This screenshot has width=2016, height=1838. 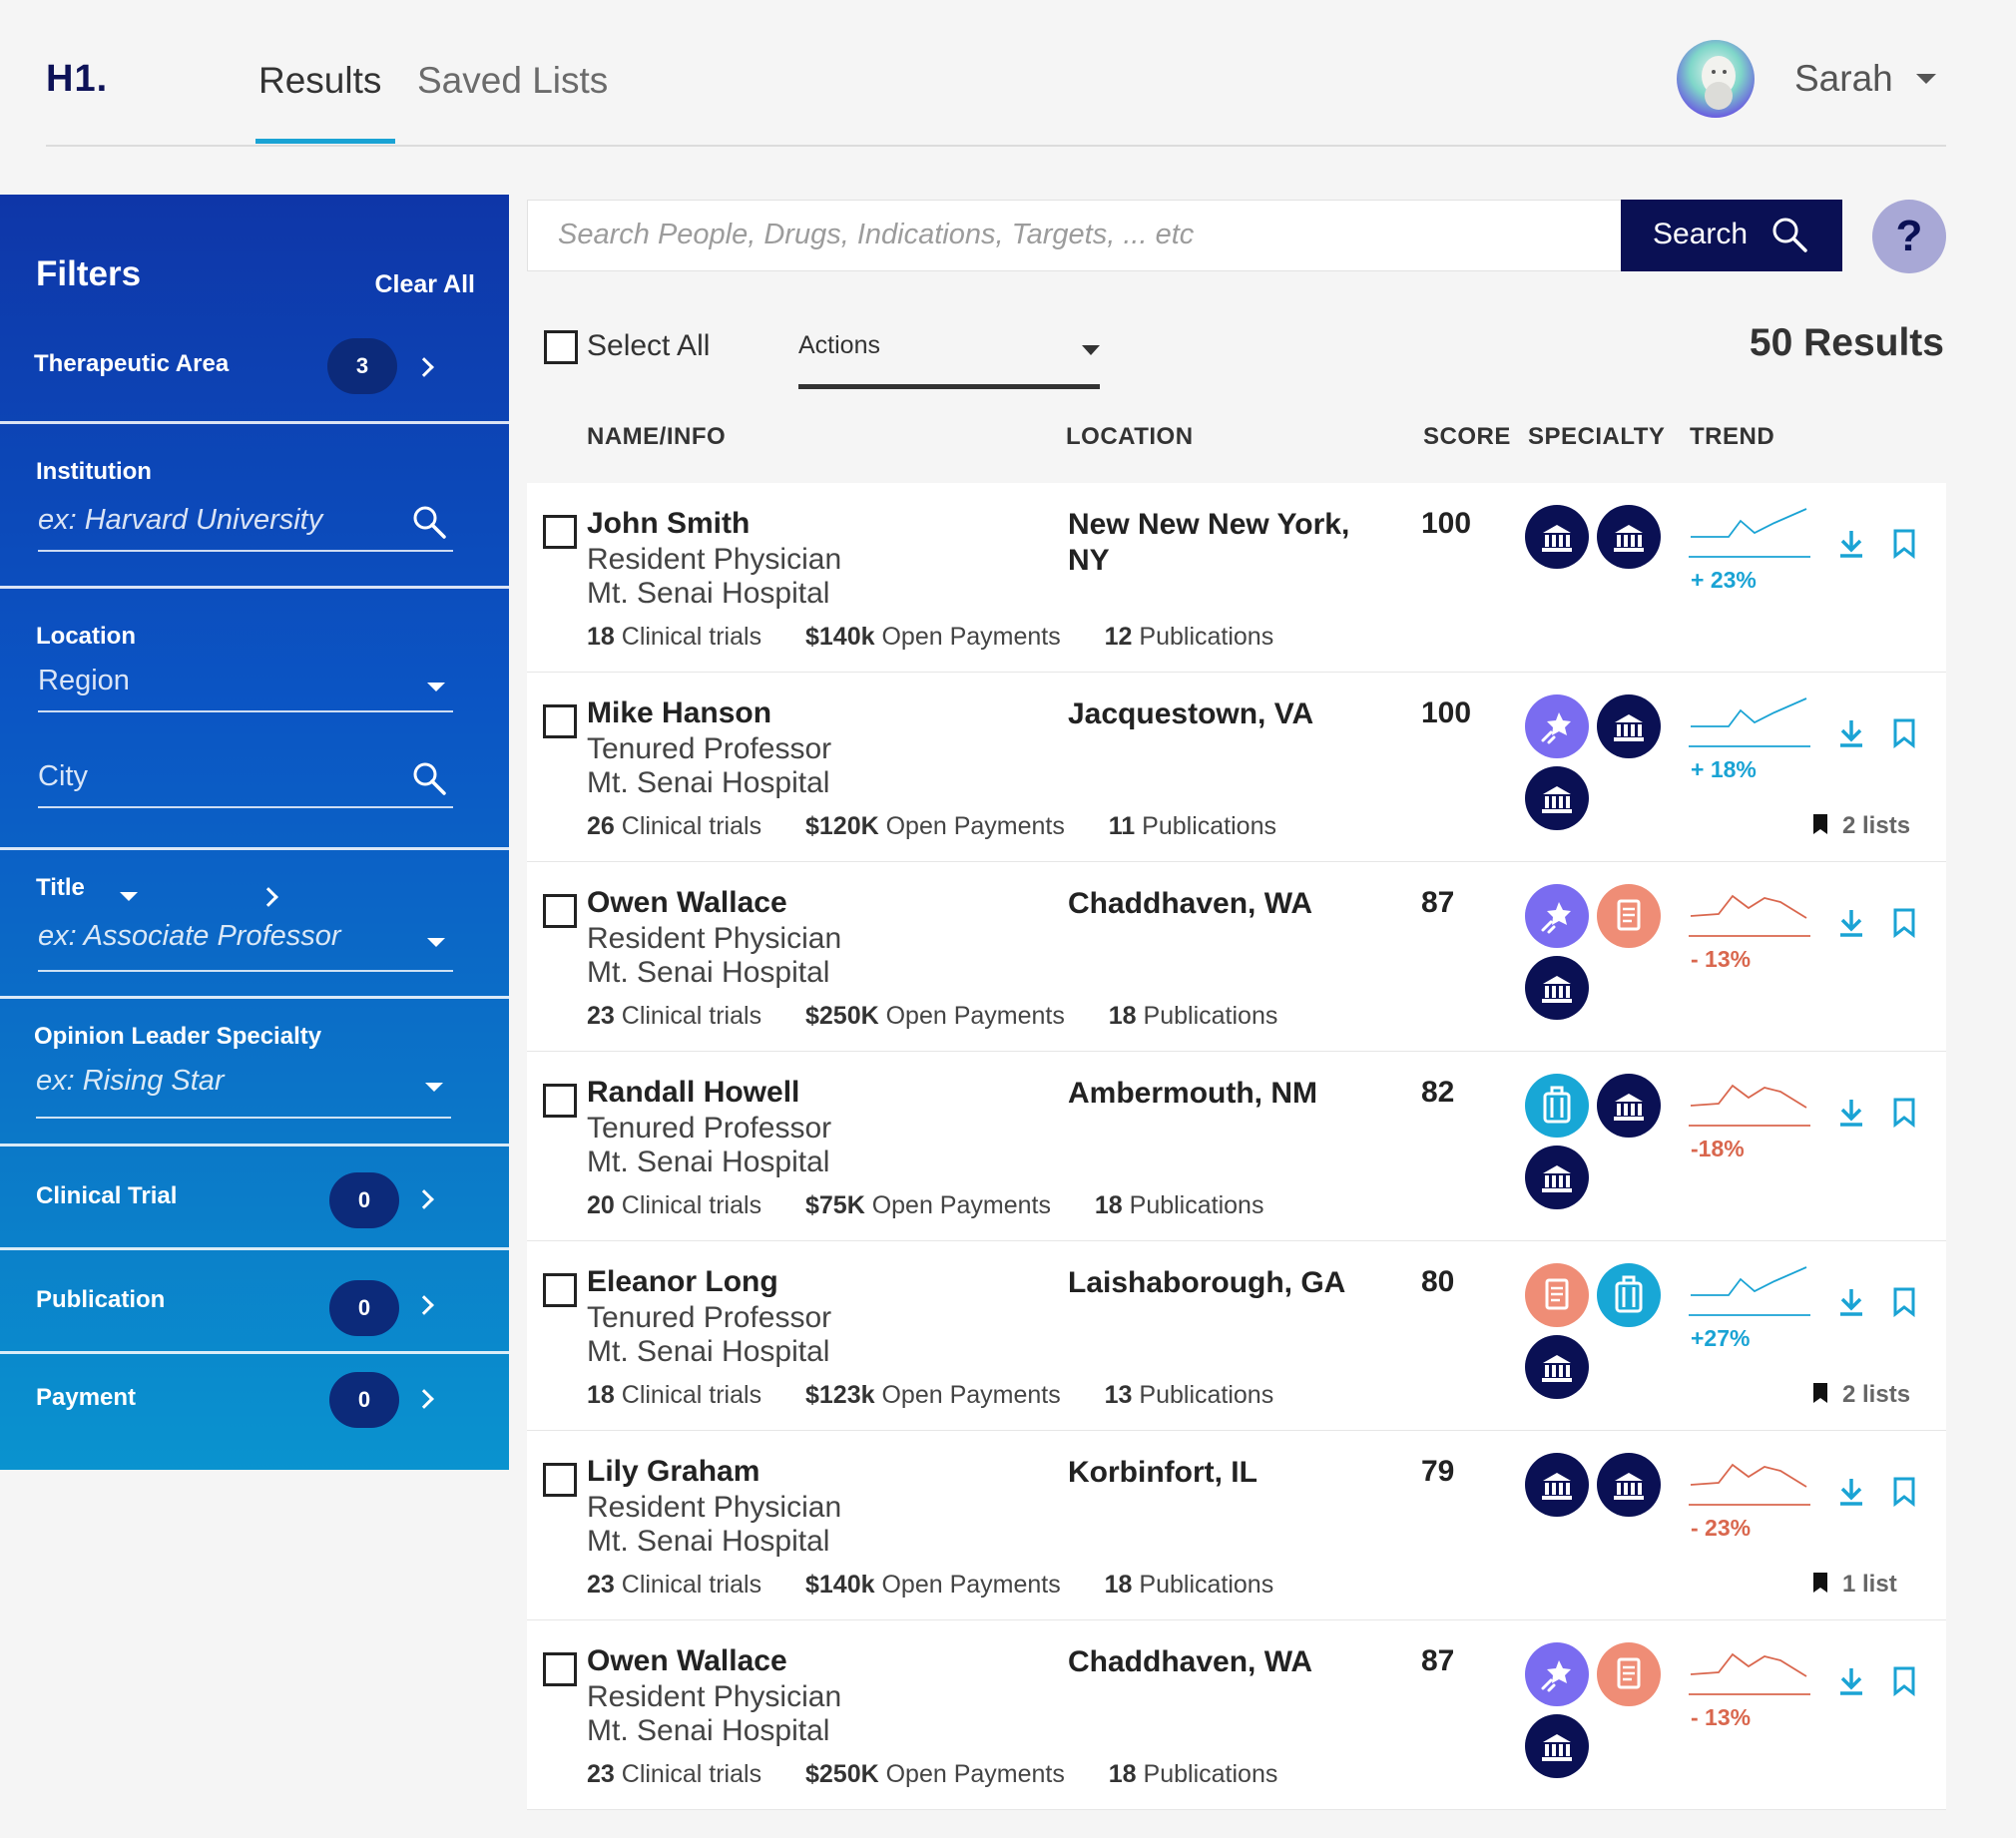 I want to click on person-name: Randall Howell, so click(x=693, y=1093).